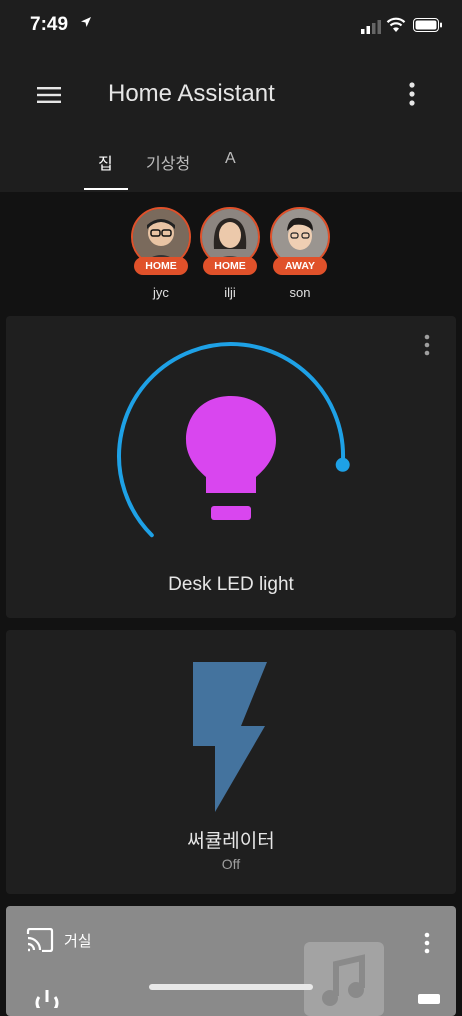 The width and height of the screenshot is (462, 1016). I want to click on music-icon, so click(344, 979).